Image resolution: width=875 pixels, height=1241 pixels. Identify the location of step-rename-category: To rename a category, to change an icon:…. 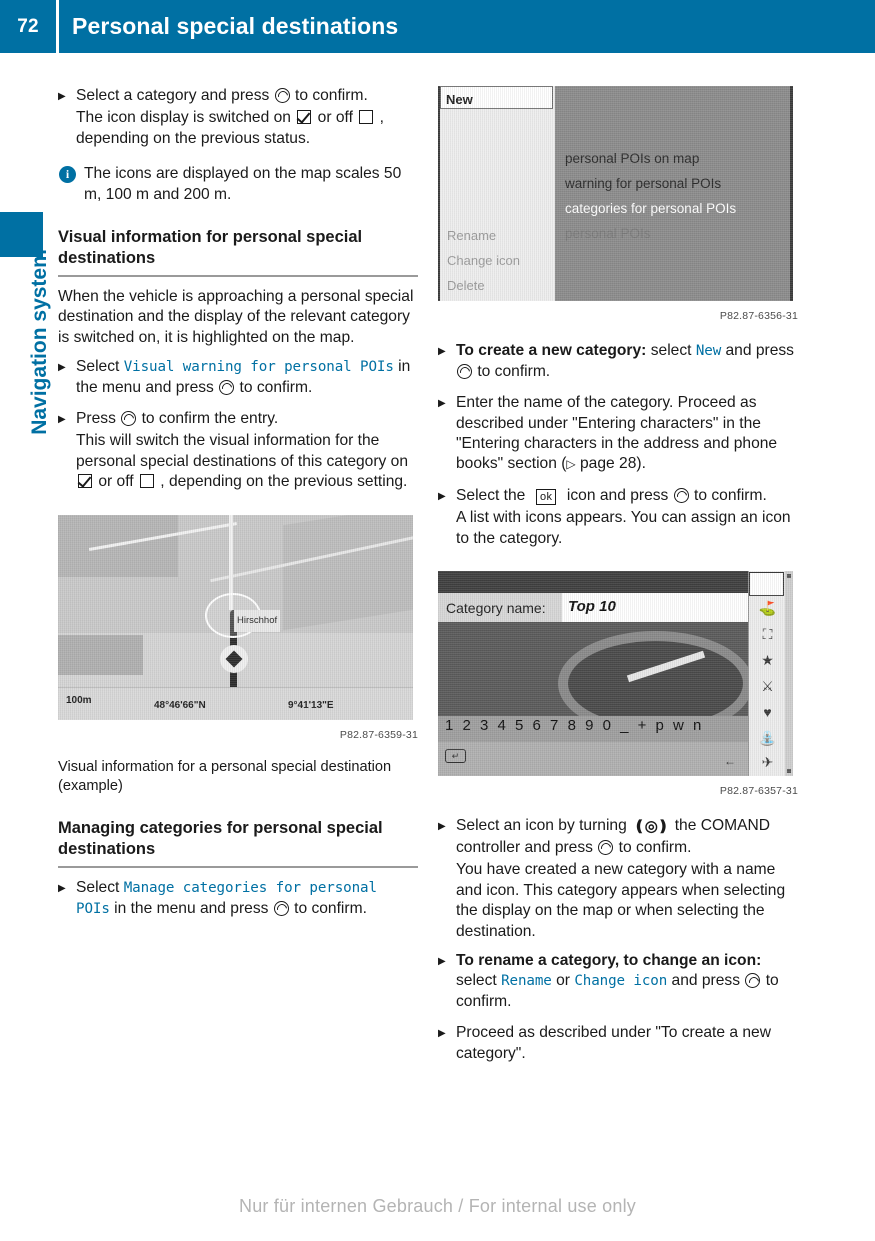
(618, 981).